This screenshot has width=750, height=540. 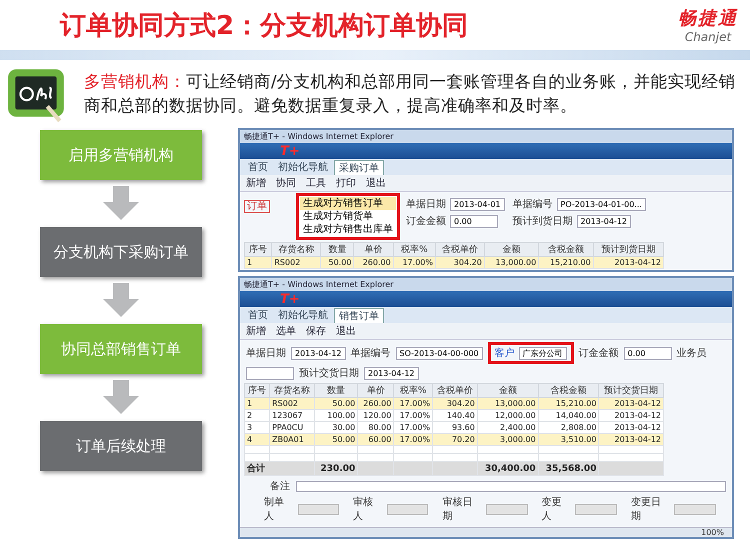 What do you see at coordinates (376, 416) in the screenshot?
I see `table-cell: 120.00` at bounding box center [376, 416].